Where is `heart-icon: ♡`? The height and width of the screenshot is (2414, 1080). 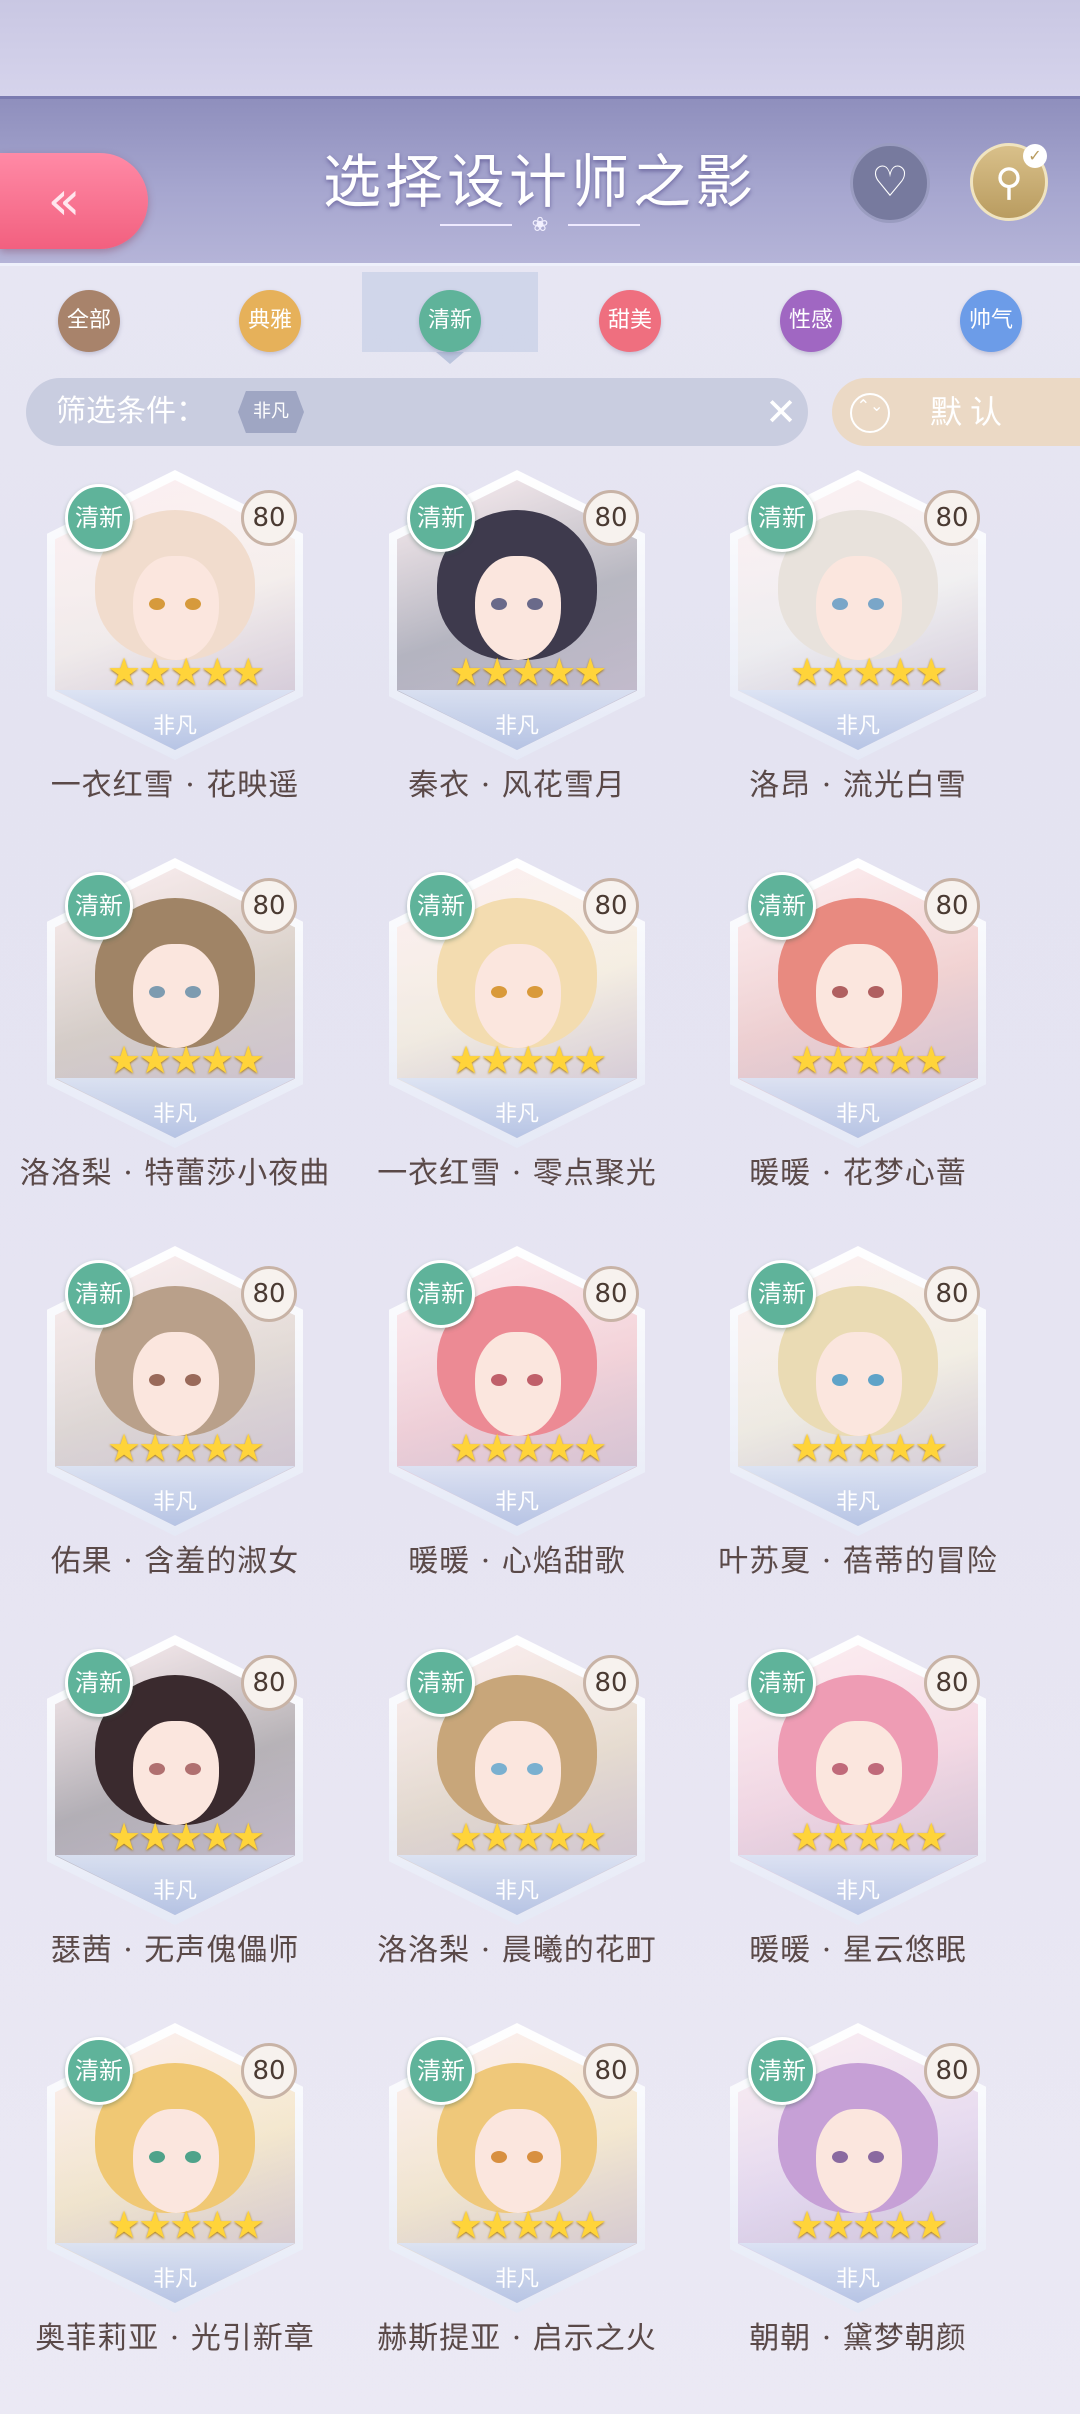
heart-icon: ♡ is located at coordinates (890, 181).